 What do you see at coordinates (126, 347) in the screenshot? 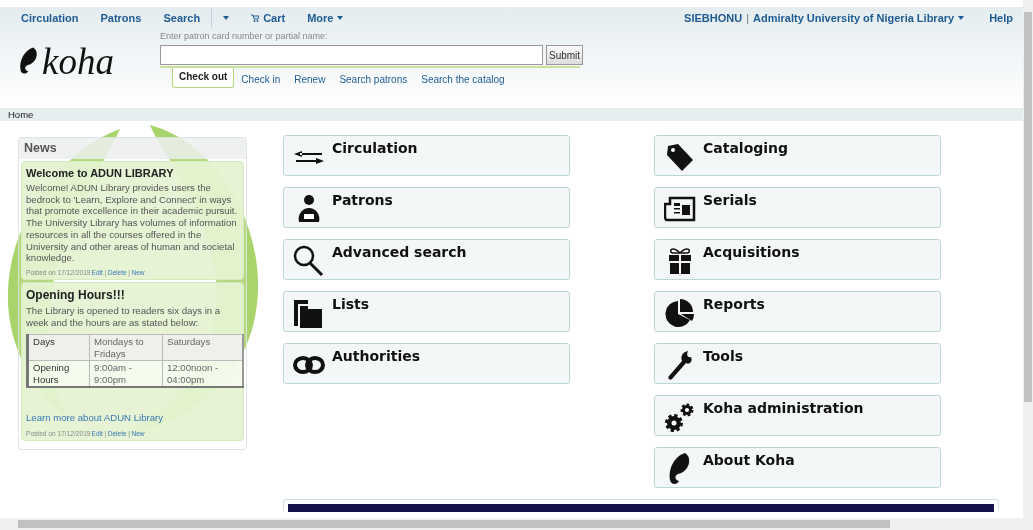
I see `table-cell: Mondays to Fridays` at bounding box center [126, 347].